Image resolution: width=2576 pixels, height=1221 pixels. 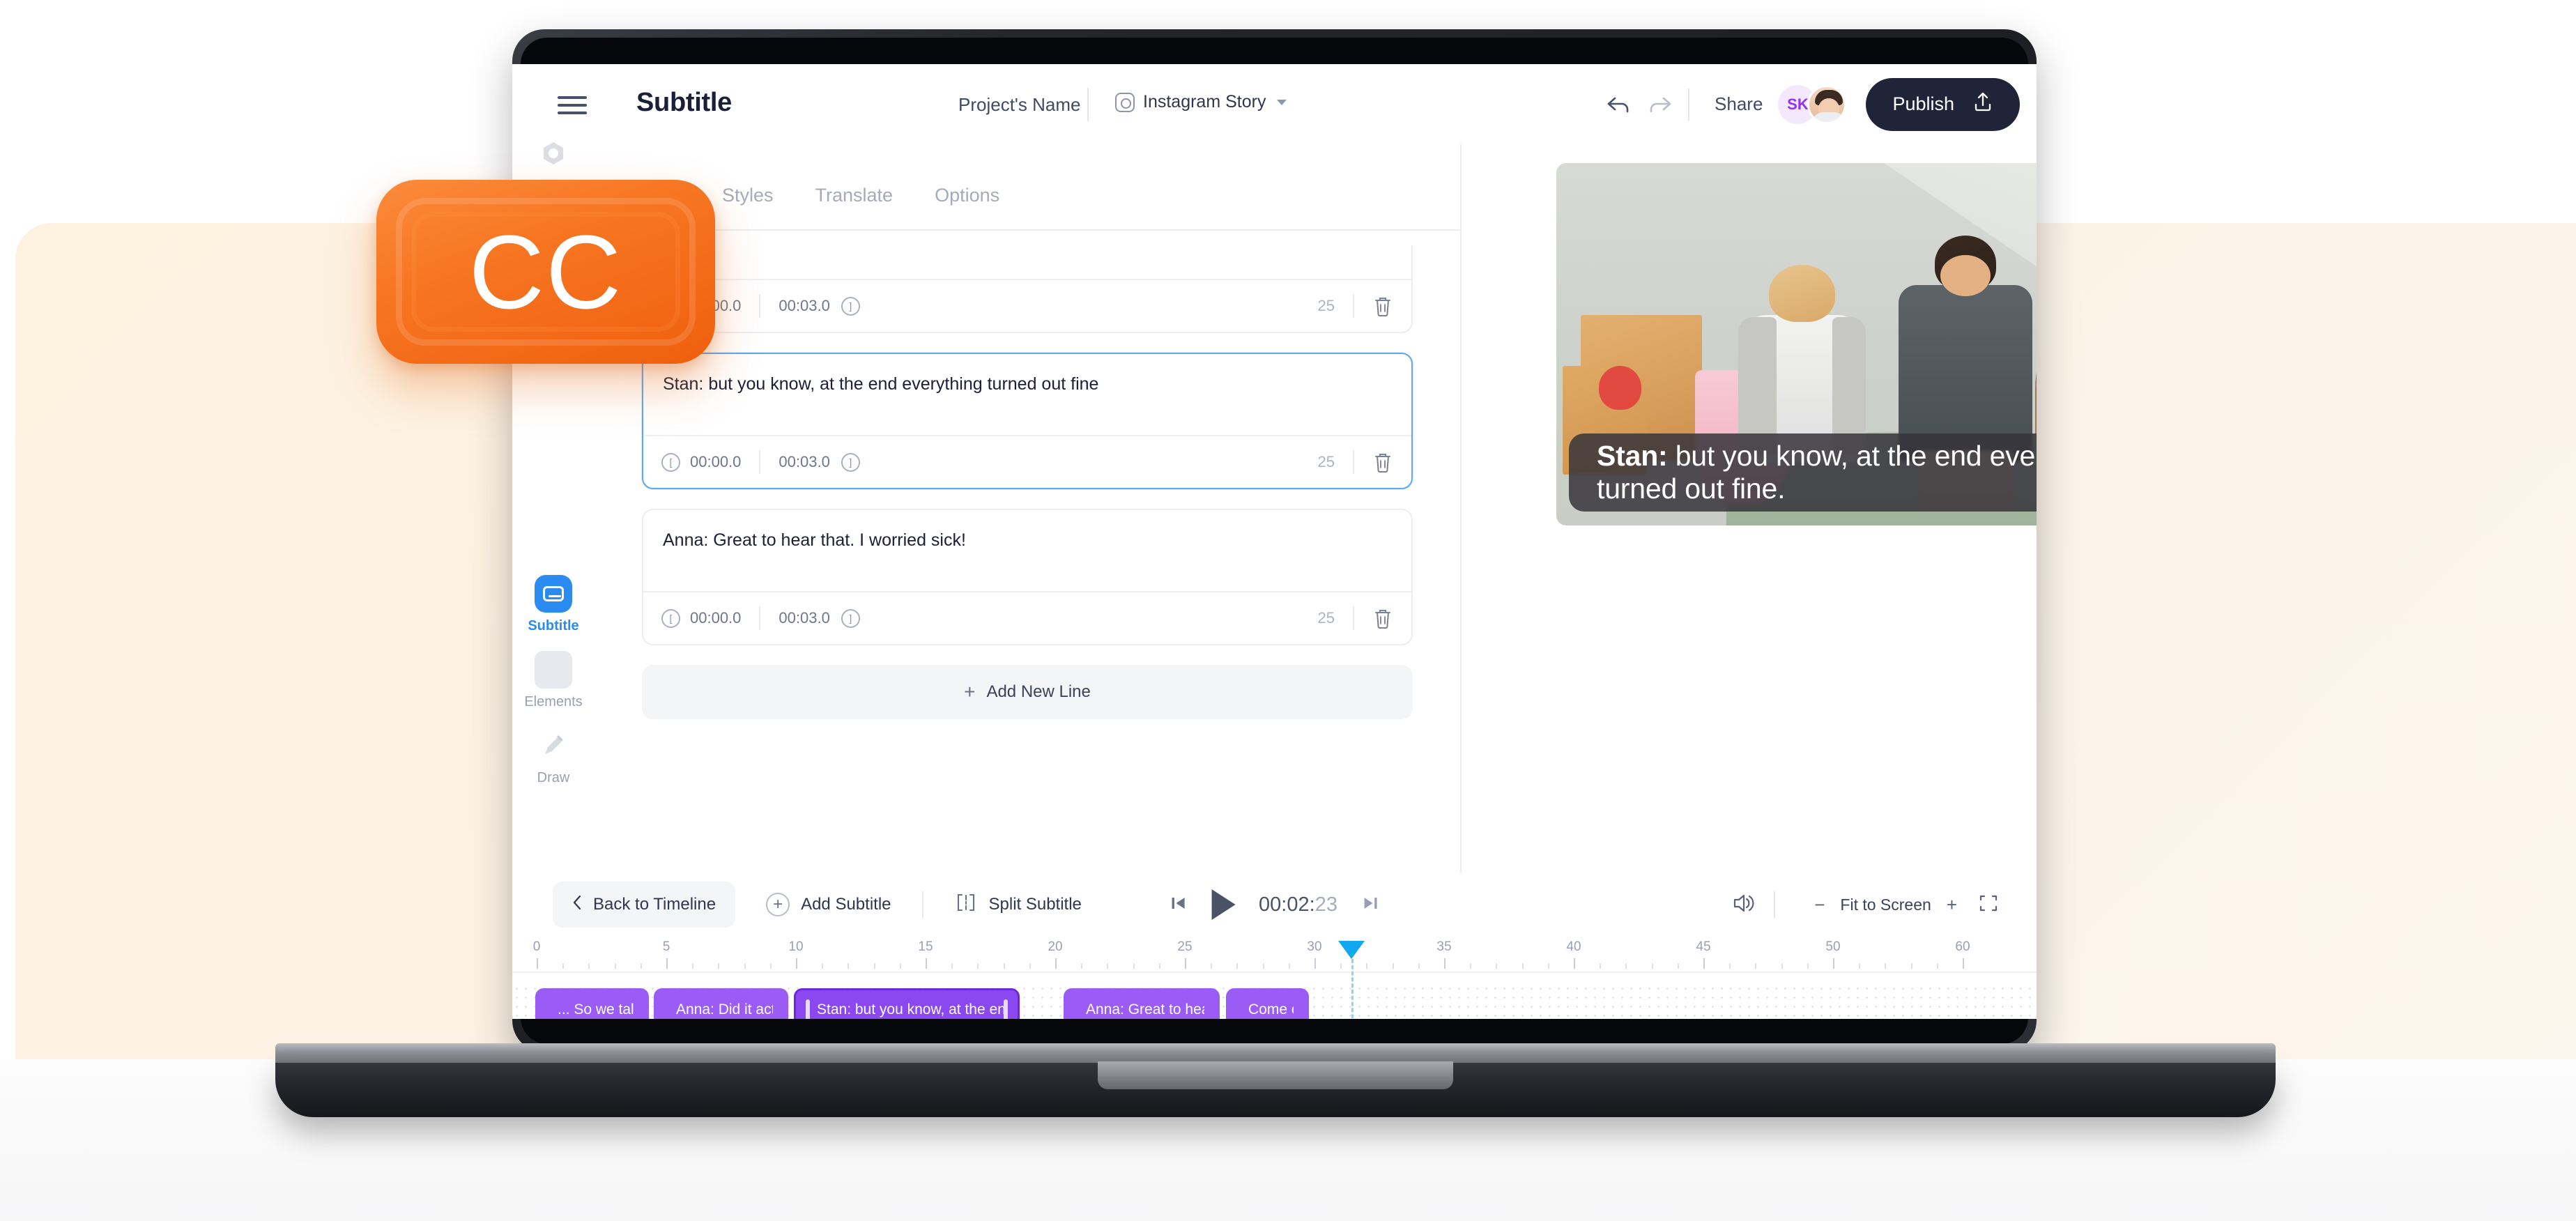 What do you see at coordinates (796, 946) in the screenshot?
I see `ruler-tick-label: 10` at bounding box center [796, 946].